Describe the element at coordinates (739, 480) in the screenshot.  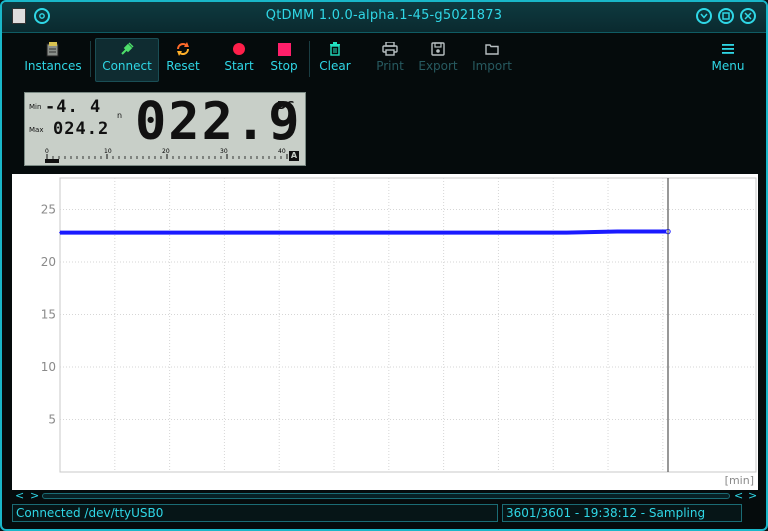
I see `x-axis-unit-label: [min]` at that location.